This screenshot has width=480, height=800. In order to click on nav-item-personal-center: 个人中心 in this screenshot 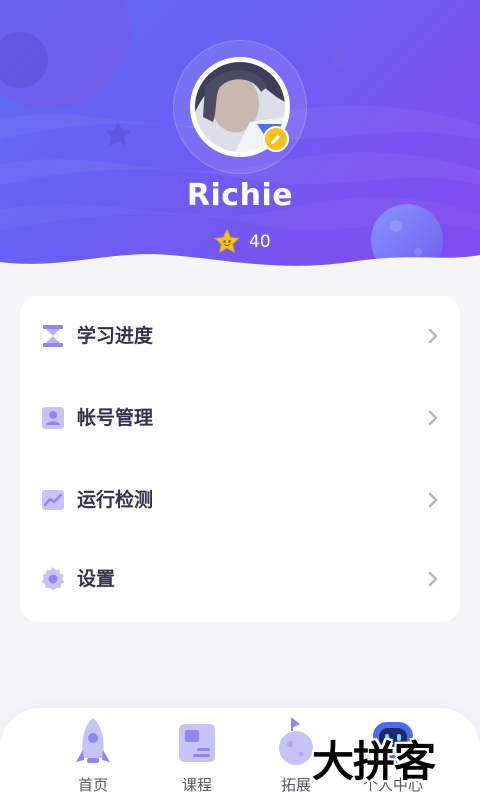, I will do `click(393, 754)`.